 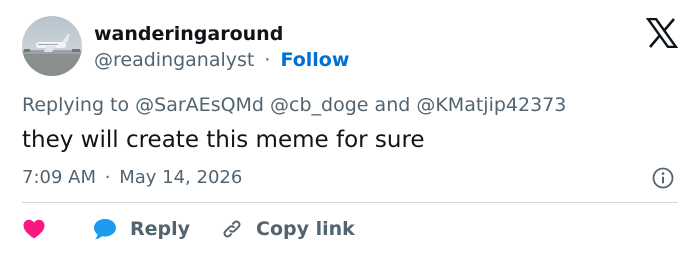 I want to click on x-logo-icon, so click(x=662, y=33).